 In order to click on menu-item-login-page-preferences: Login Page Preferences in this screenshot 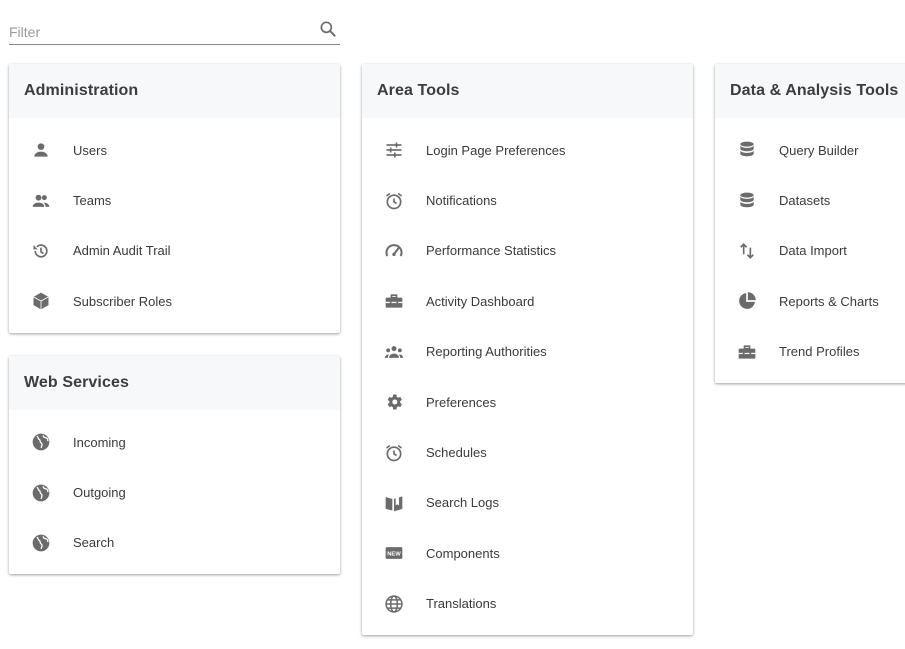, I will do `click(527, 150)`.